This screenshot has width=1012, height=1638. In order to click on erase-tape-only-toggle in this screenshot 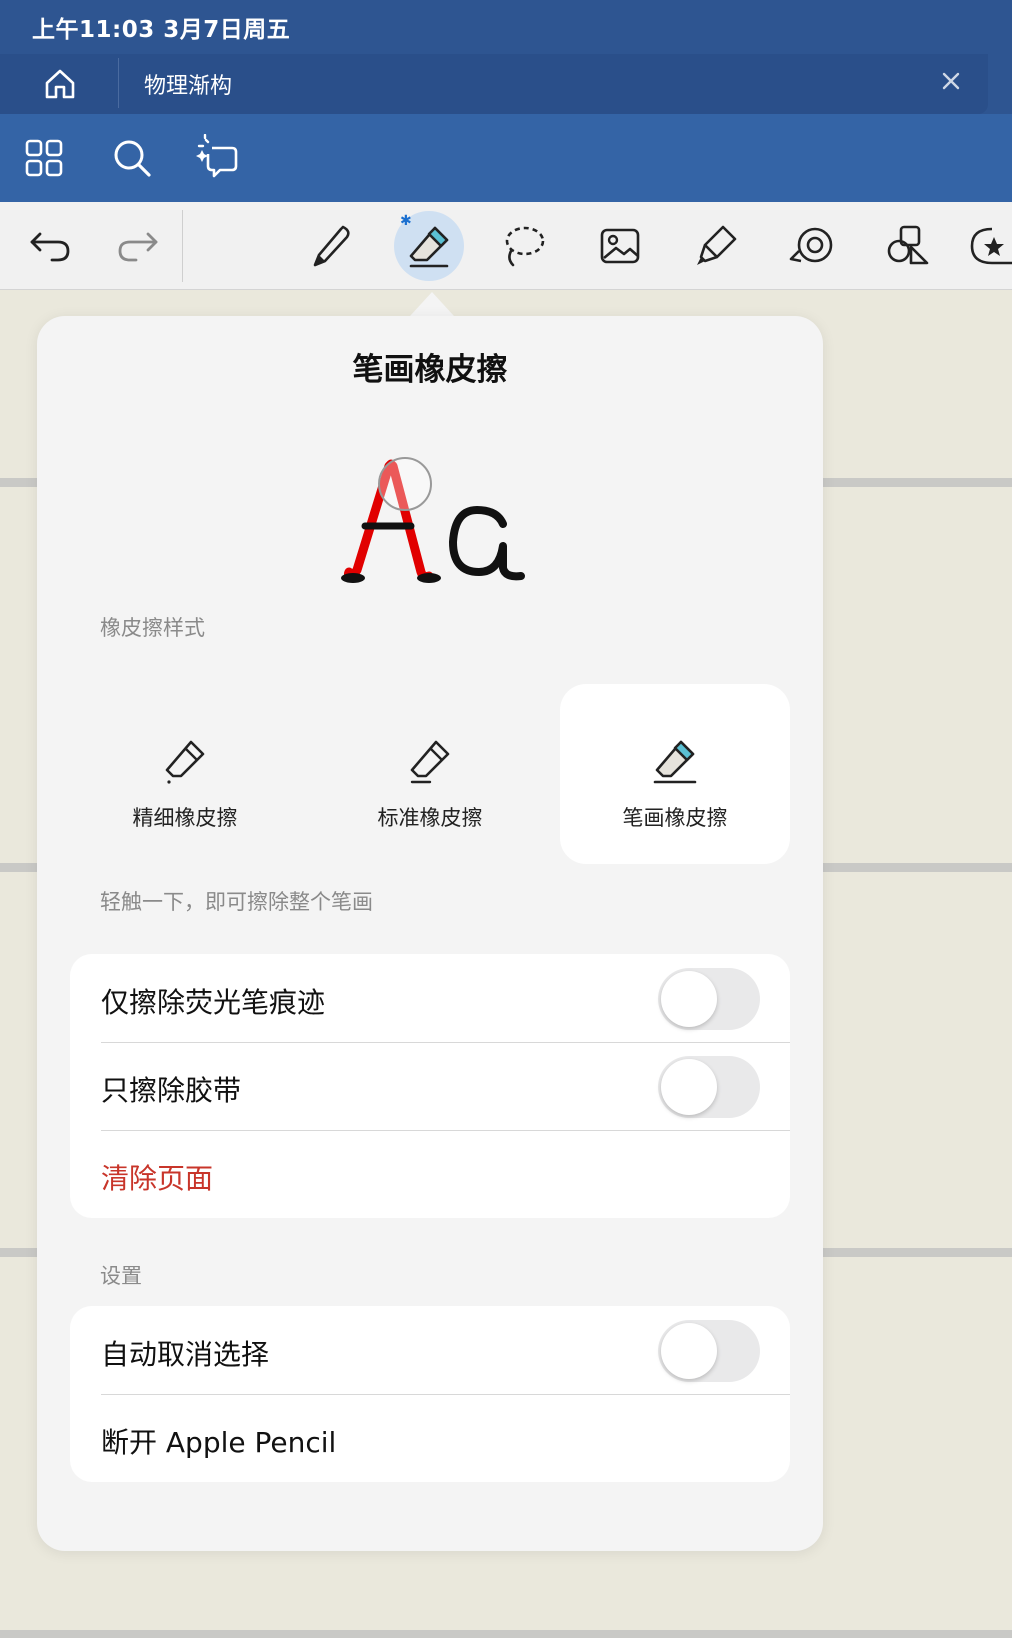, I will do `click(709, 1087)`.